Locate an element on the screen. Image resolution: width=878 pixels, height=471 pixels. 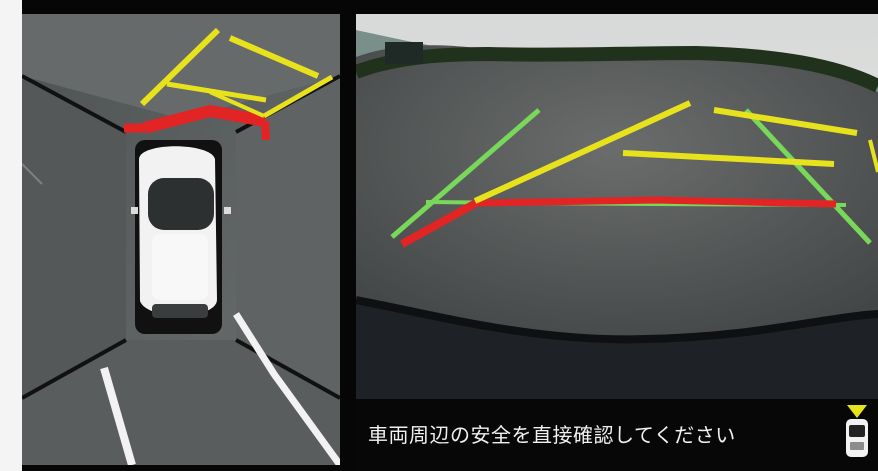
vehicle-top is located at coordinates (181, 237).